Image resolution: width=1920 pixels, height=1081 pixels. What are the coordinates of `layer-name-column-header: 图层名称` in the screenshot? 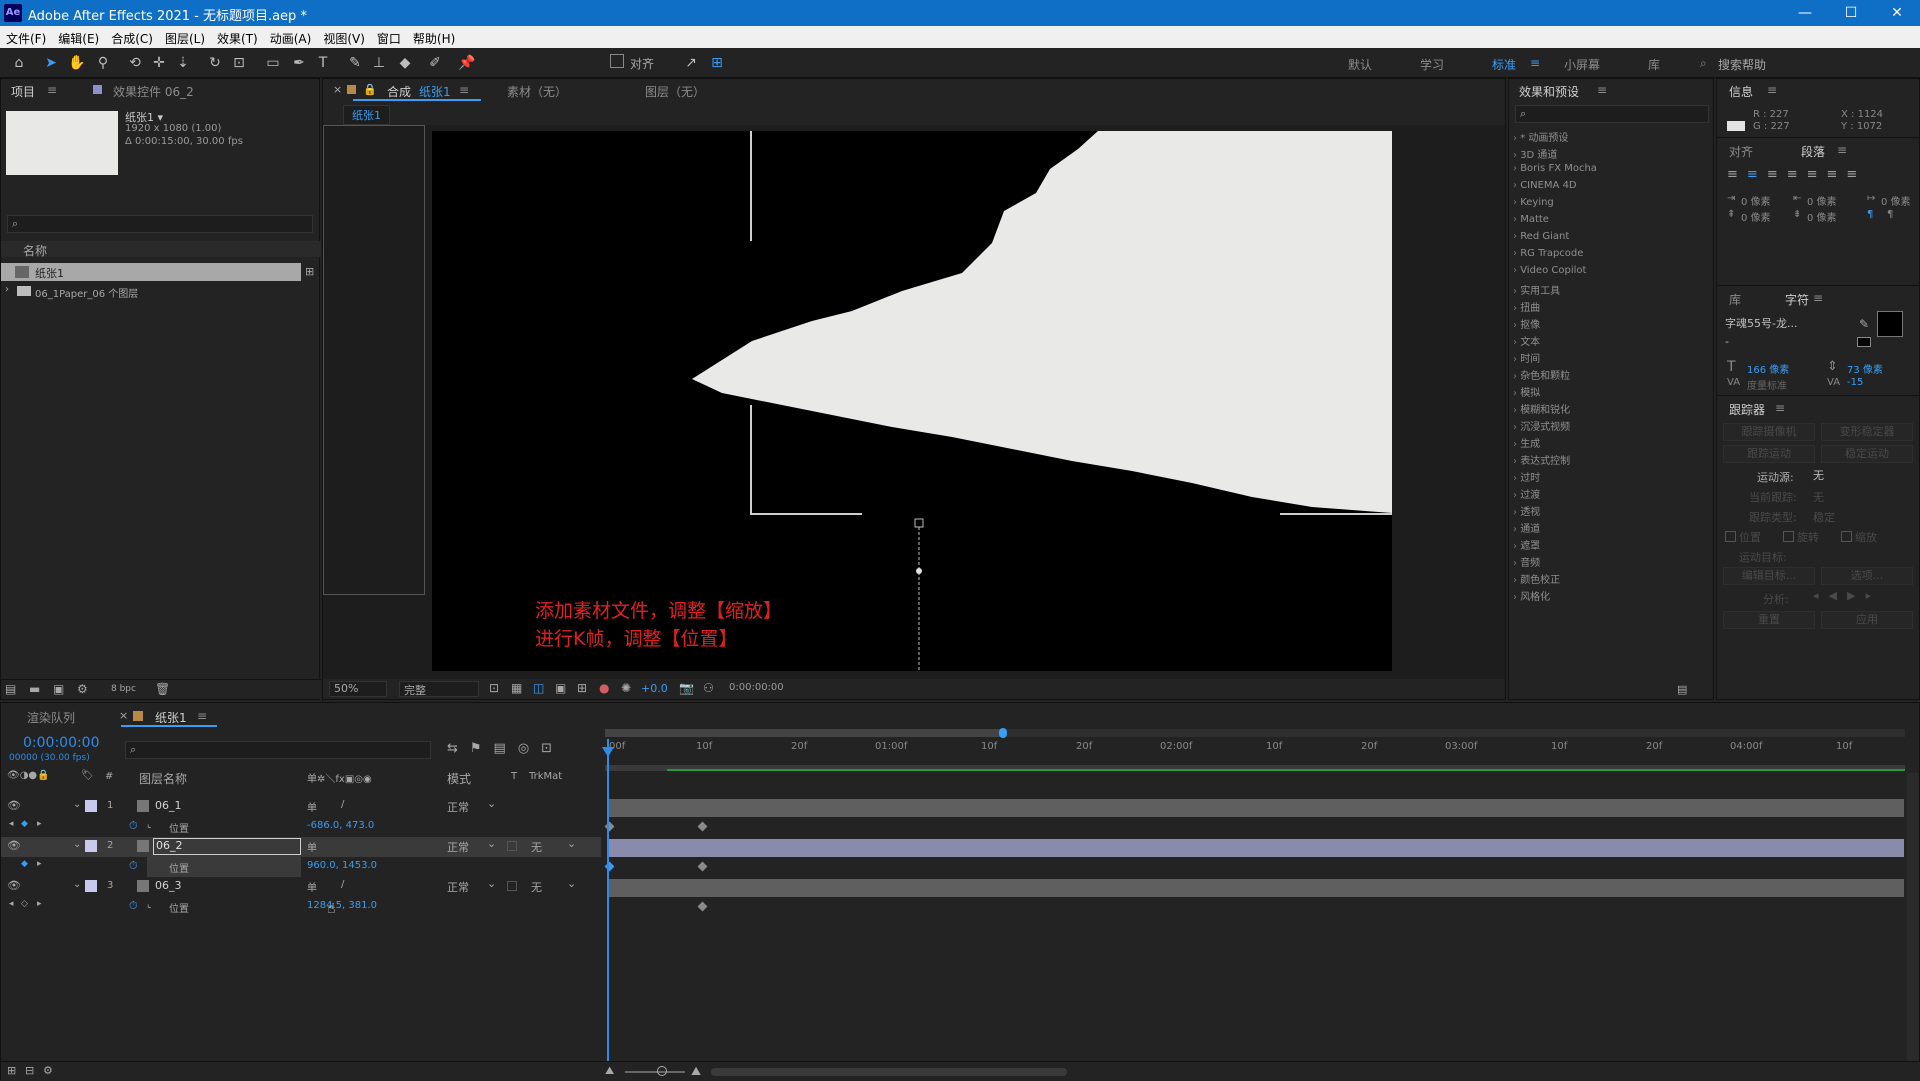 It's located at (163, 778).